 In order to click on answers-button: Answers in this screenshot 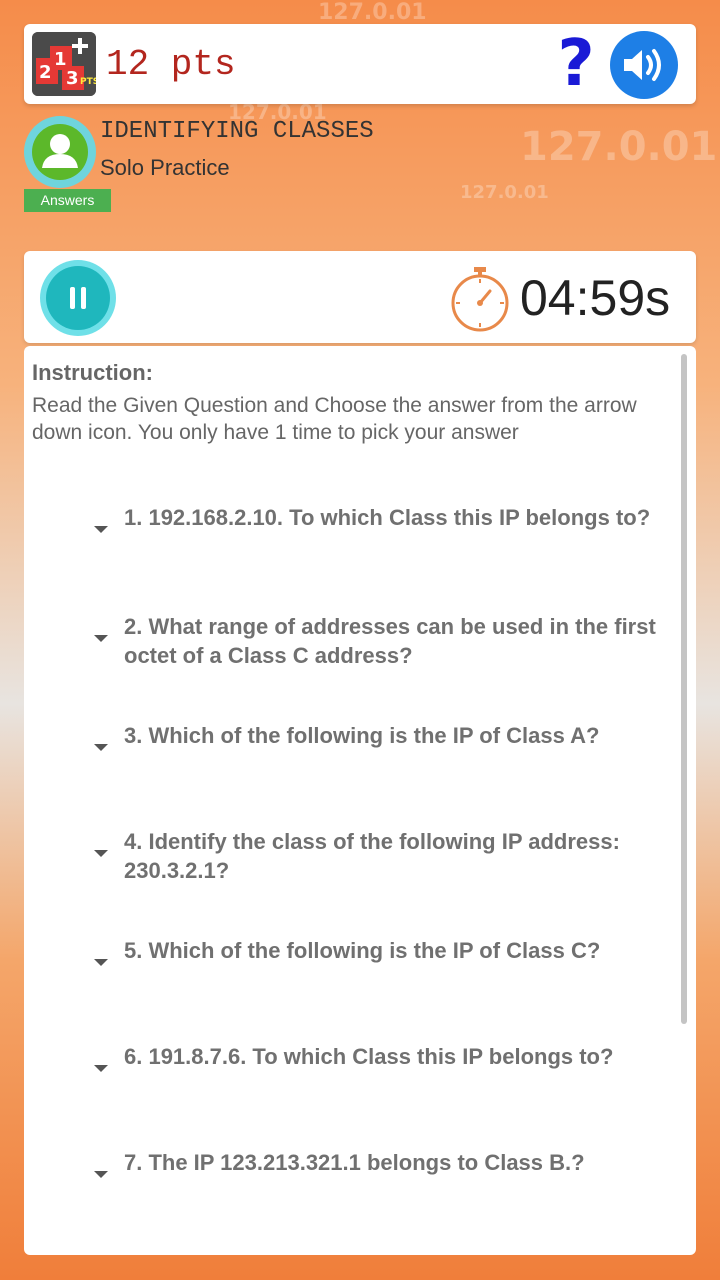, I will do `click(67, 200)`.